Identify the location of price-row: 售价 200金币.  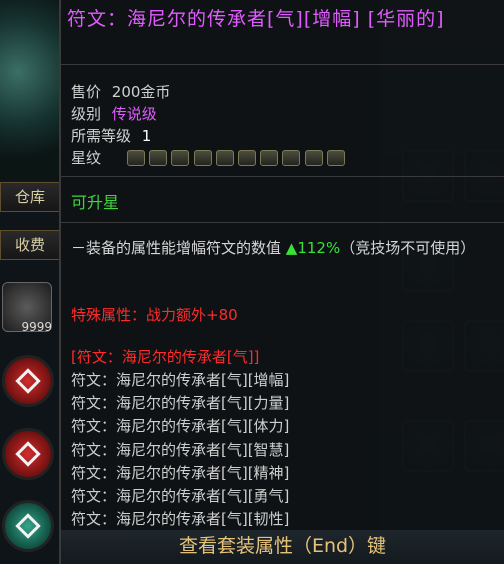
(120, 92).